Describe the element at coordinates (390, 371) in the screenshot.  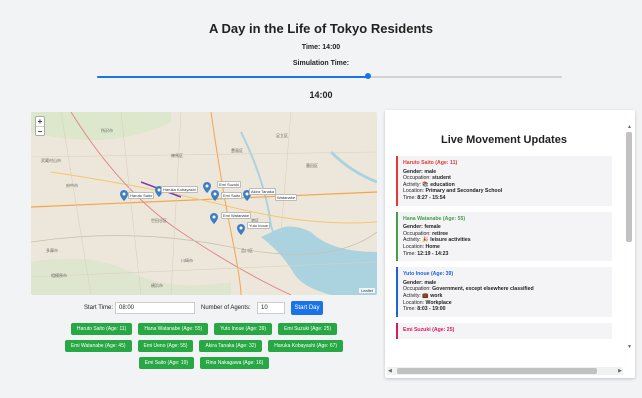
I see `scroll-left-icon: ◀` at that location.